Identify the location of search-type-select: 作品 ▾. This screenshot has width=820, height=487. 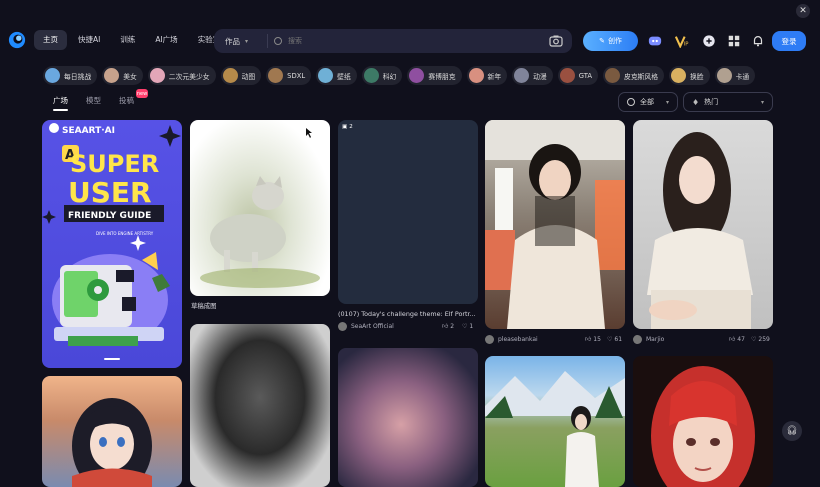
(241, 41).